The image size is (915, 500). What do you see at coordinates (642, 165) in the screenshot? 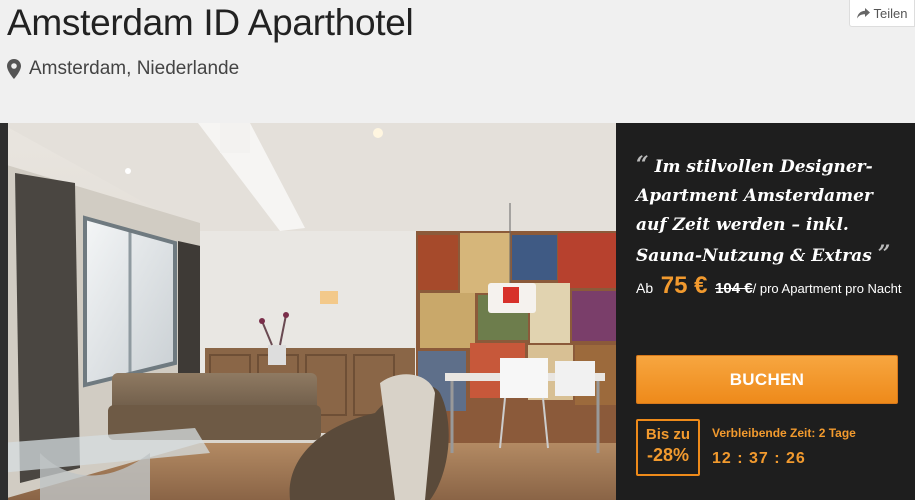
I see `quote-open-mark: “` at bounding box center [642, 165].